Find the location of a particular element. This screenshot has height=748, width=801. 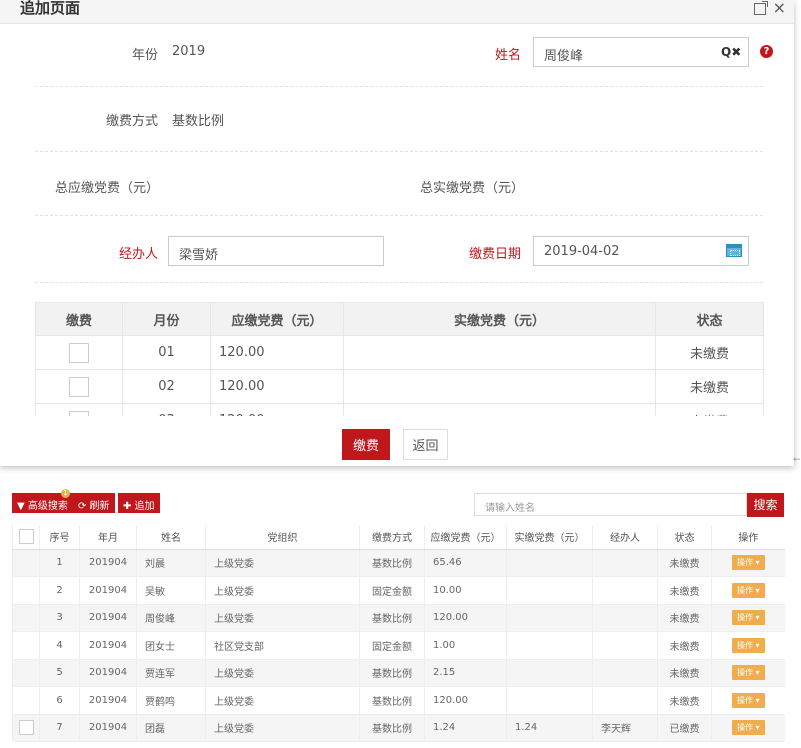

method-label: 缴费方式 is located at coordinates (132, 121).